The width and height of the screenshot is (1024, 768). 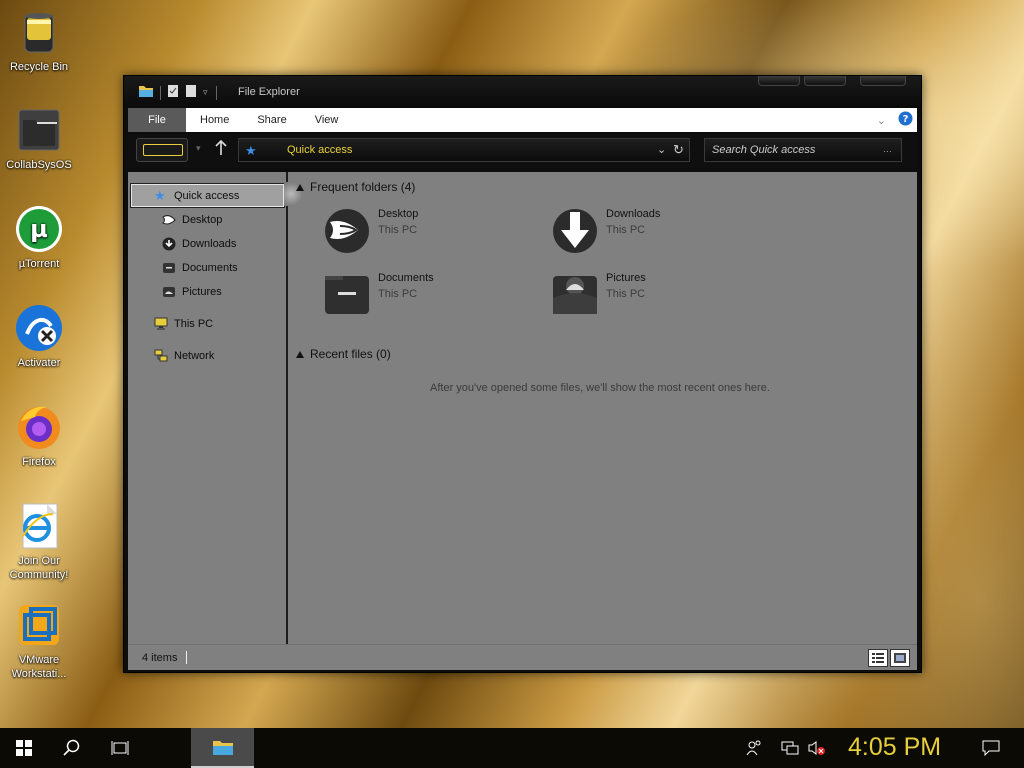 I want to click on tab-file: File, so click(x=157, y=120).